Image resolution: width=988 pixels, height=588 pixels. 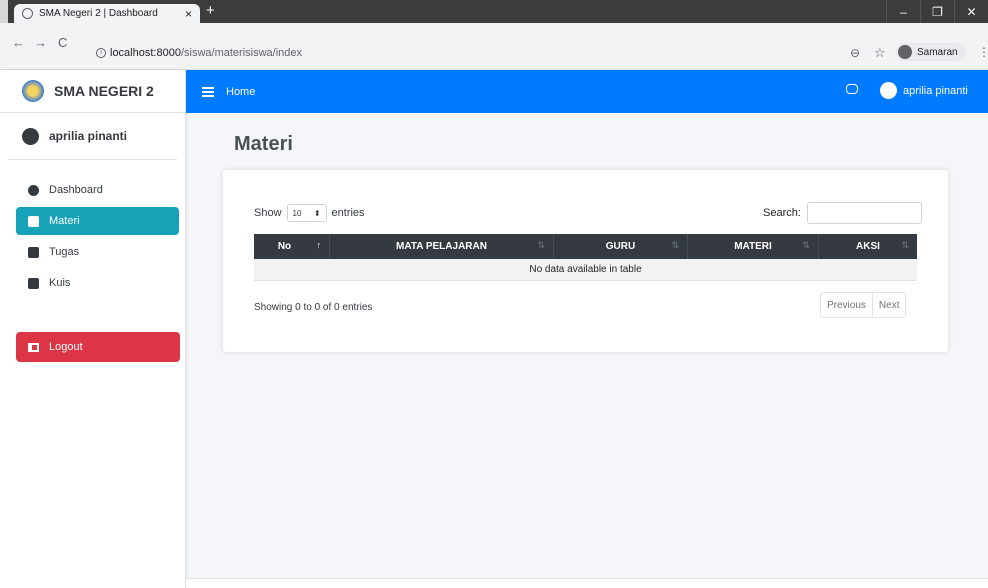 I want to click on close-window-button: ✕, so click(x=971, y=11).